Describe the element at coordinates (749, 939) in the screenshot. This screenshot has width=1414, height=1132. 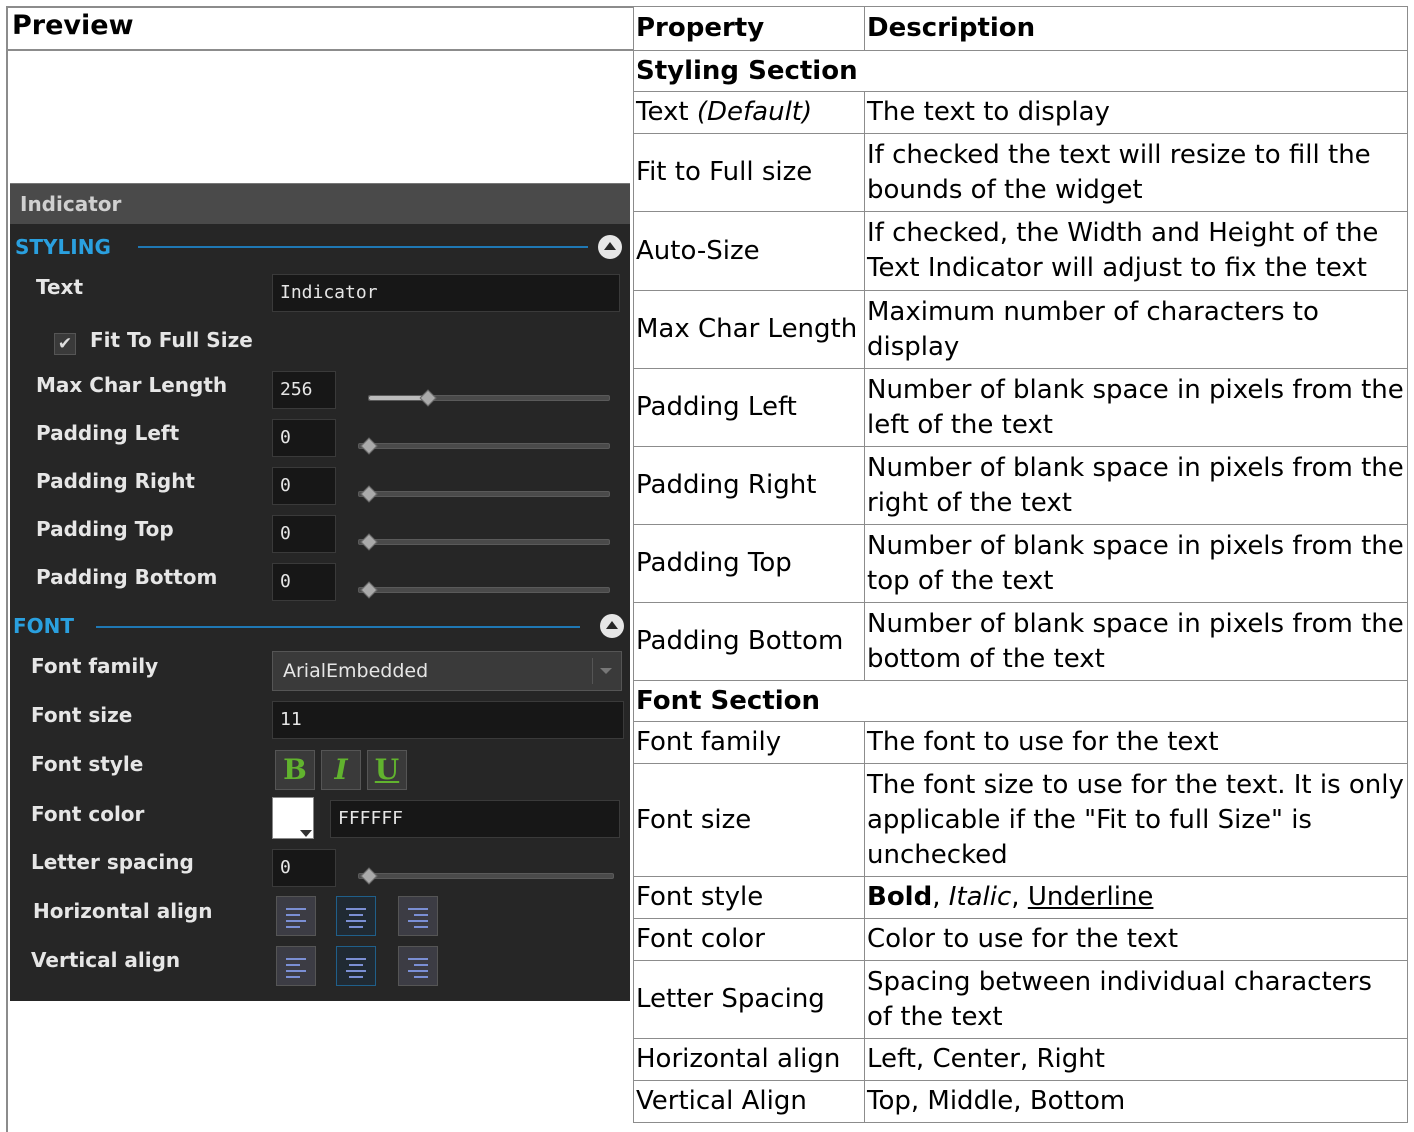
I see `property-name: Font color` at that location.